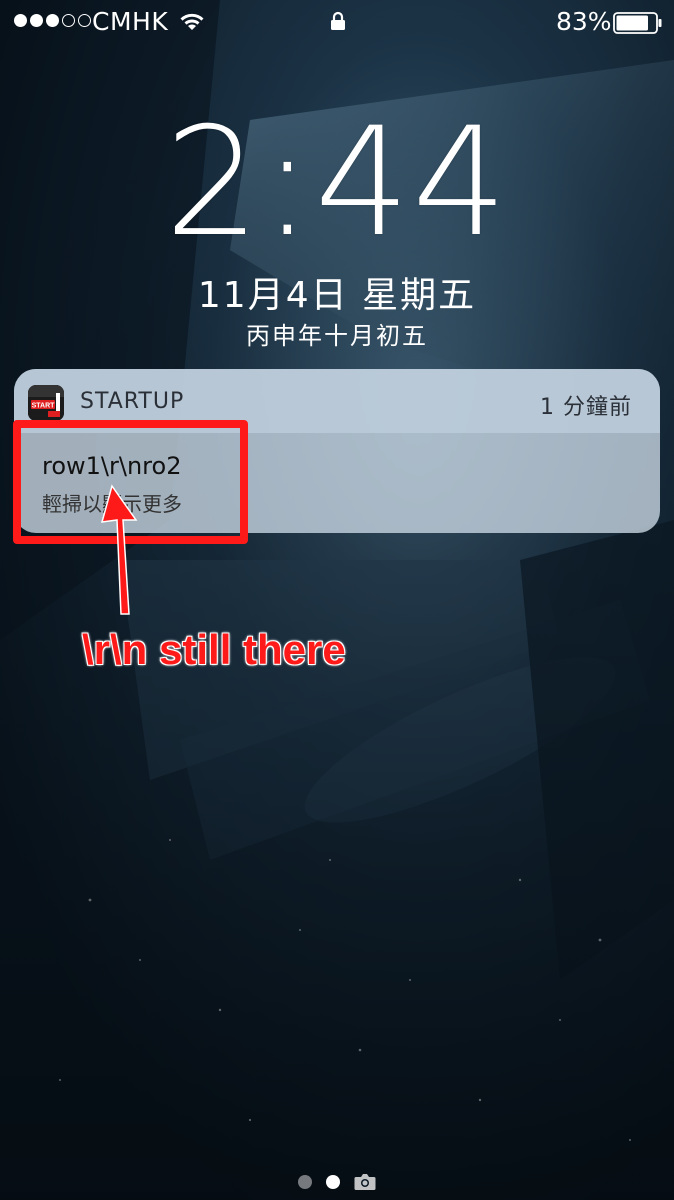 This screenshot has width=674, height=1200. I want to click on lunar-date: 丙申年十月初五, so click(337, 336).